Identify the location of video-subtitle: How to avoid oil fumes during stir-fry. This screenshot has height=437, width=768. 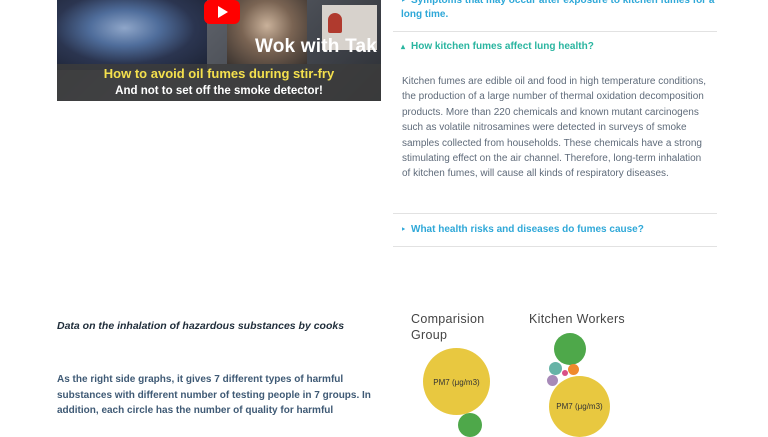
(219, 73).